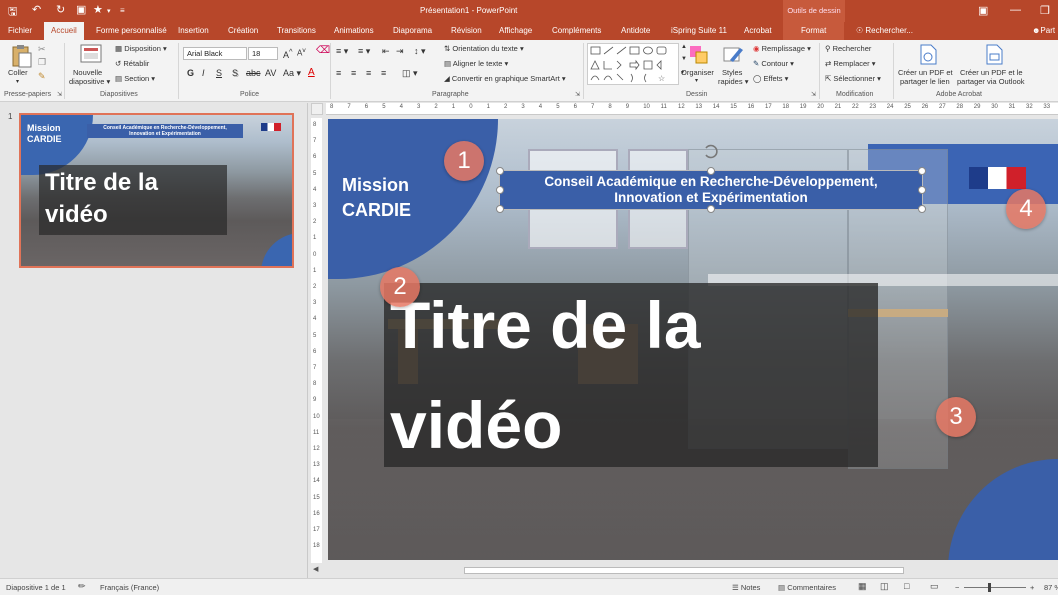  Describe the element at coordinates (577, 94) in the screenshot. I see `paragraph-launcher-icon: ⇲` at that location.